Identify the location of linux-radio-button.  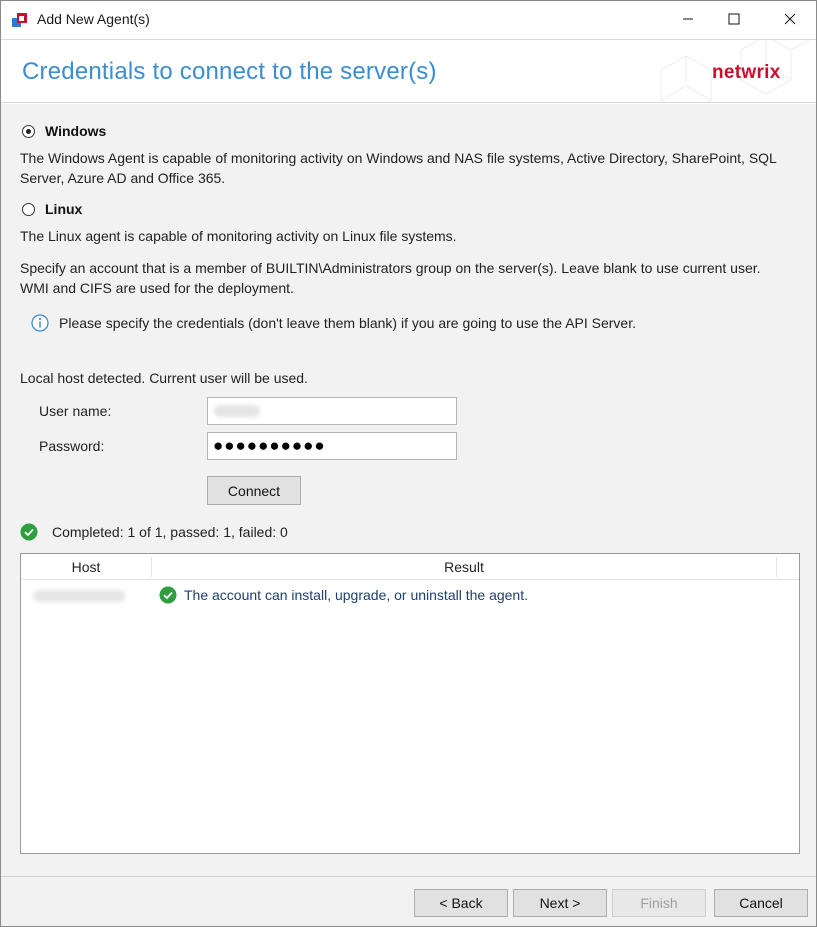
(28, 209).